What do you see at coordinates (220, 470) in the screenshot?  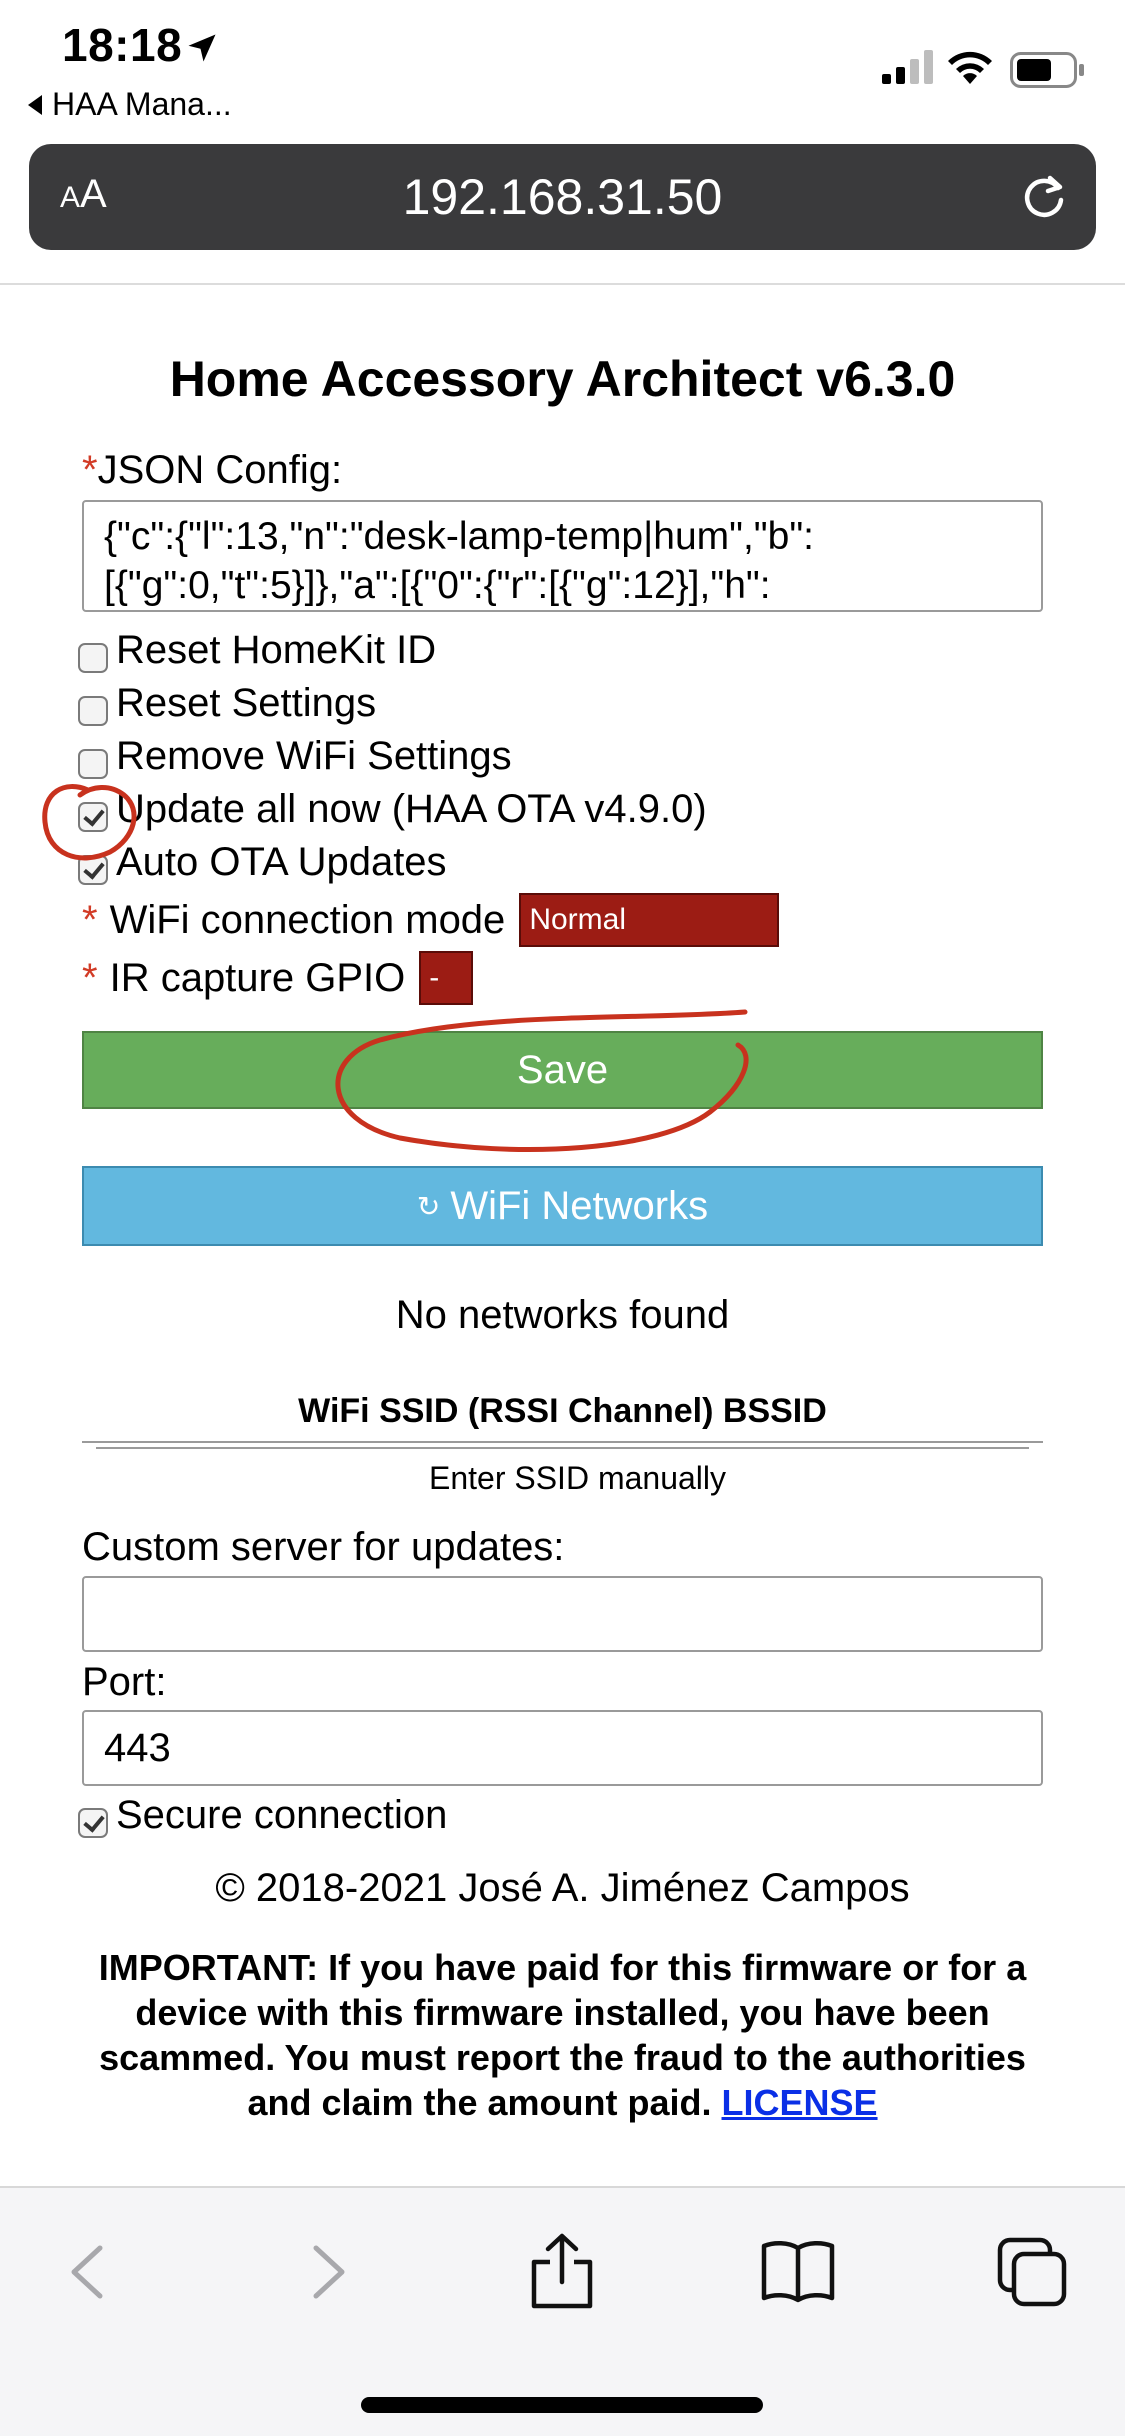 I see `json-label-text: JSON Config:` at bounding box center [220, 470].